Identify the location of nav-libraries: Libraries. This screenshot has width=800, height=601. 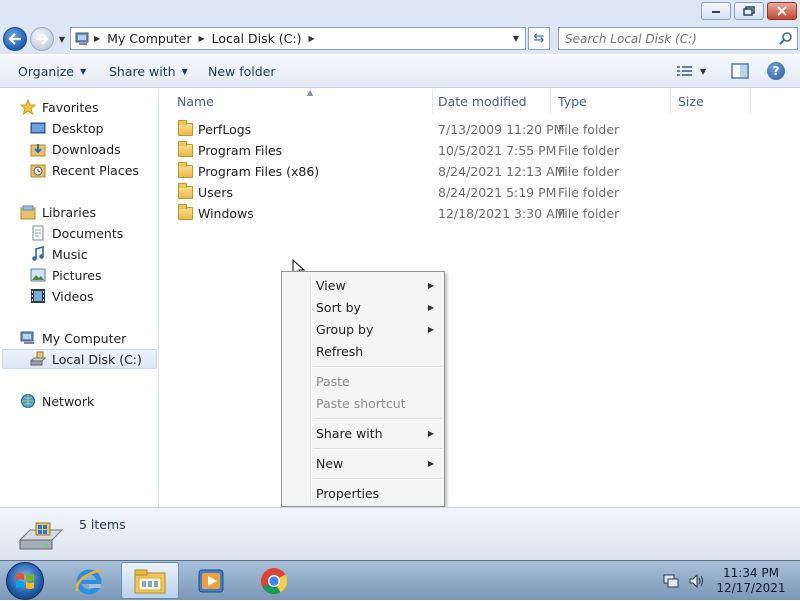
(58, 212).